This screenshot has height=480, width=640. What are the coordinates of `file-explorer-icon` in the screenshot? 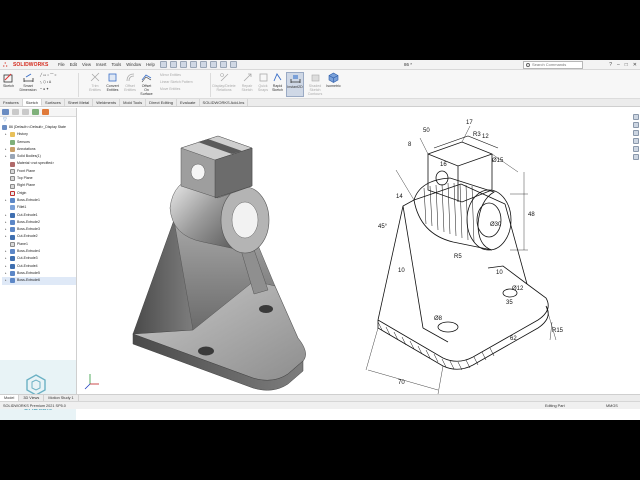 It's located at (636, 133).